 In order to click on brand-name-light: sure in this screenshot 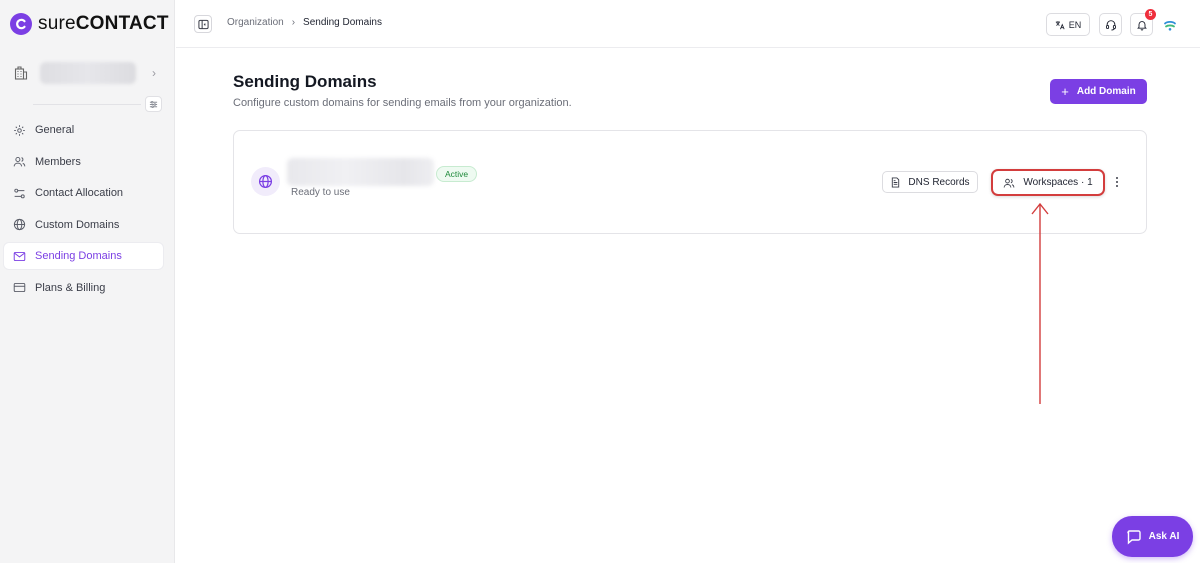, I will do `click(57, 23)`.